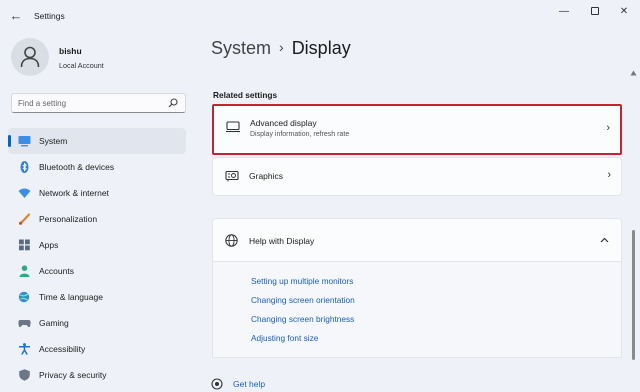  What do you see at coordinates (90, 103) in the screenshot?
I see `search-input` at bounding box center [90, 103].